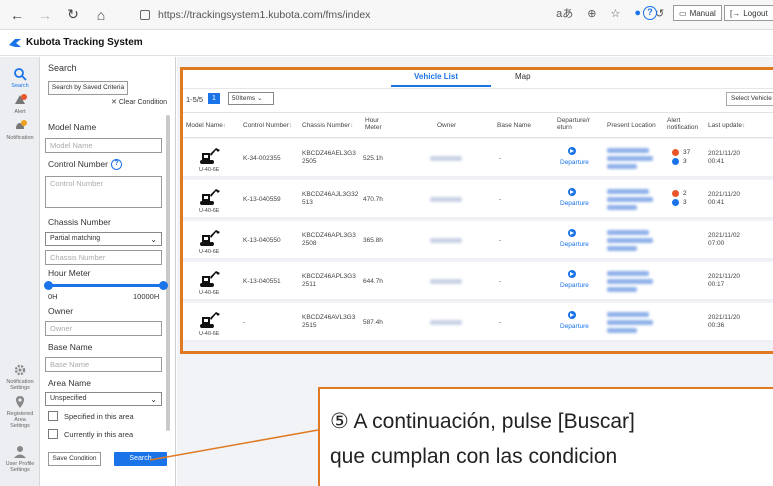 The image size is (773, 486). What do you see at coordinates (482, 421) in the screenshot?
I see `callout-text-line1: ⑤ A continuación, pulse [Buscar]` at bounding box center [482, 421].